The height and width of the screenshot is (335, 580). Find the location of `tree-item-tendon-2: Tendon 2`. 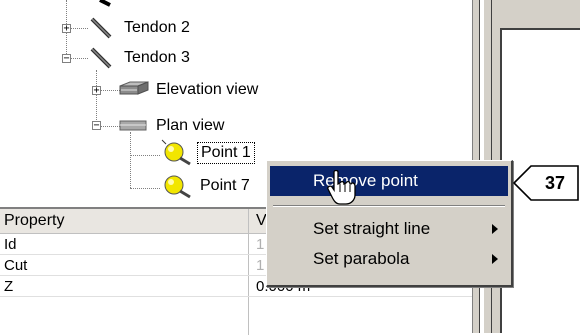

tree-item-tendon-2: Tendon 2 is located at coordinates (157, 28).